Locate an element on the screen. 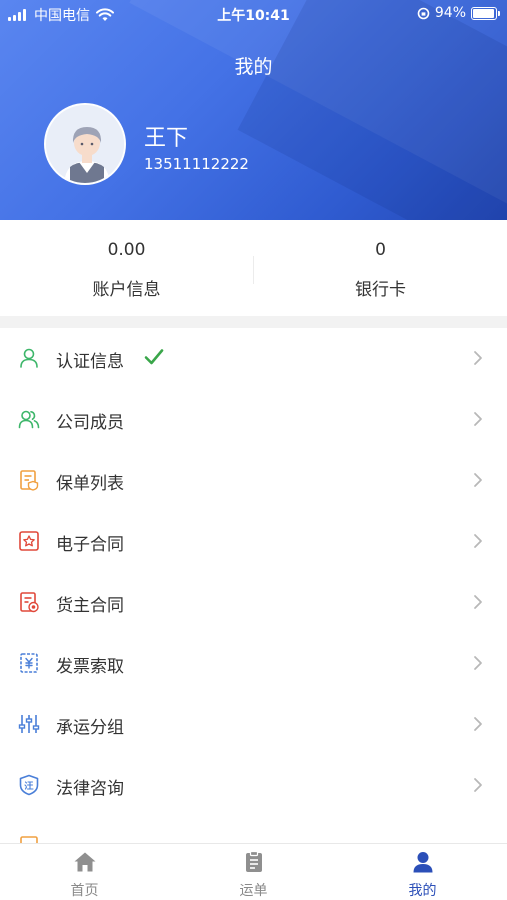  menu-label: 保单列表 is located at coordinates (90, 484).